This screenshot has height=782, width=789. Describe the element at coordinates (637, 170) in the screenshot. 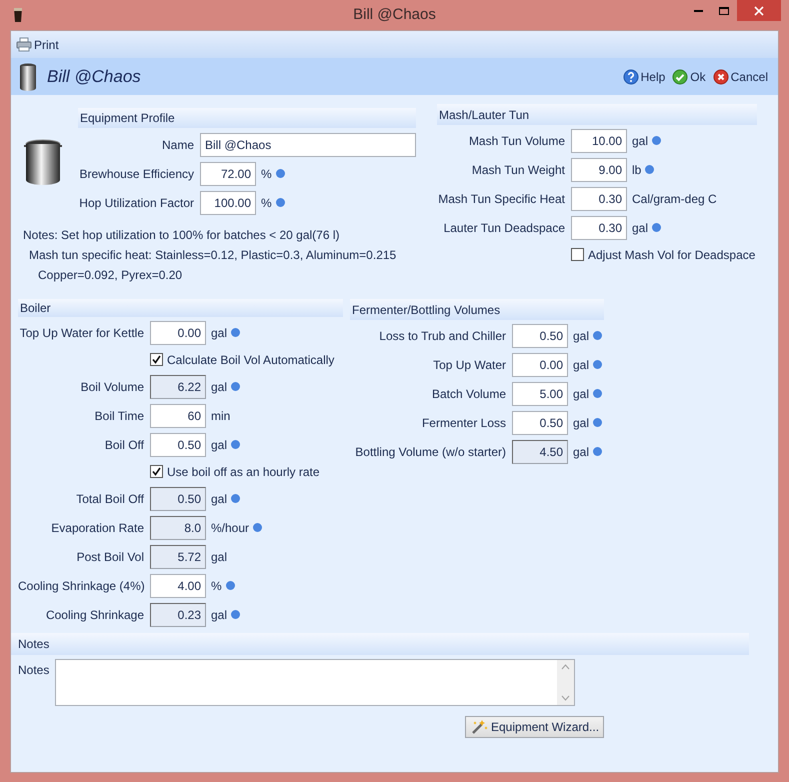

I see `unit-label: lb` at that location.